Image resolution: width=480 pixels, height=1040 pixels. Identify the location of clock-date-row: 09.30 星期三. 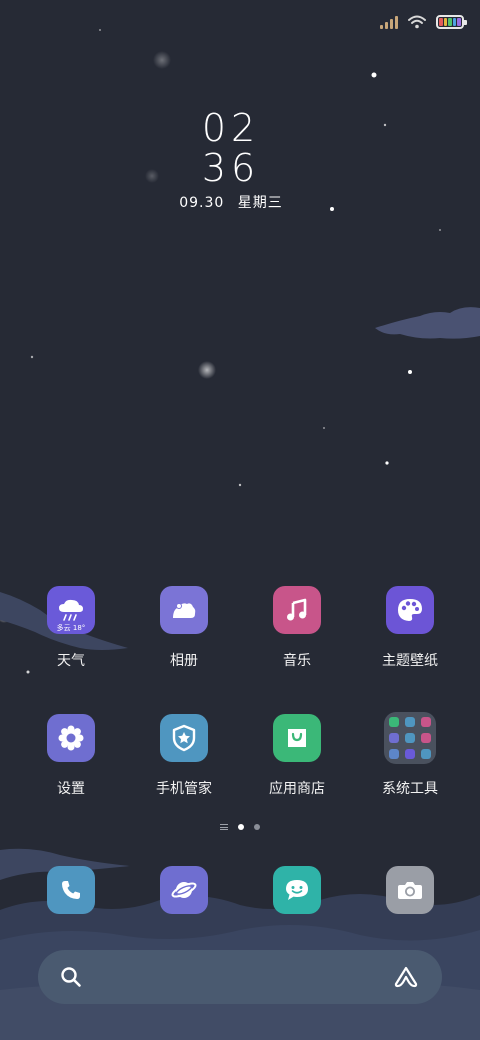
(231, 202).